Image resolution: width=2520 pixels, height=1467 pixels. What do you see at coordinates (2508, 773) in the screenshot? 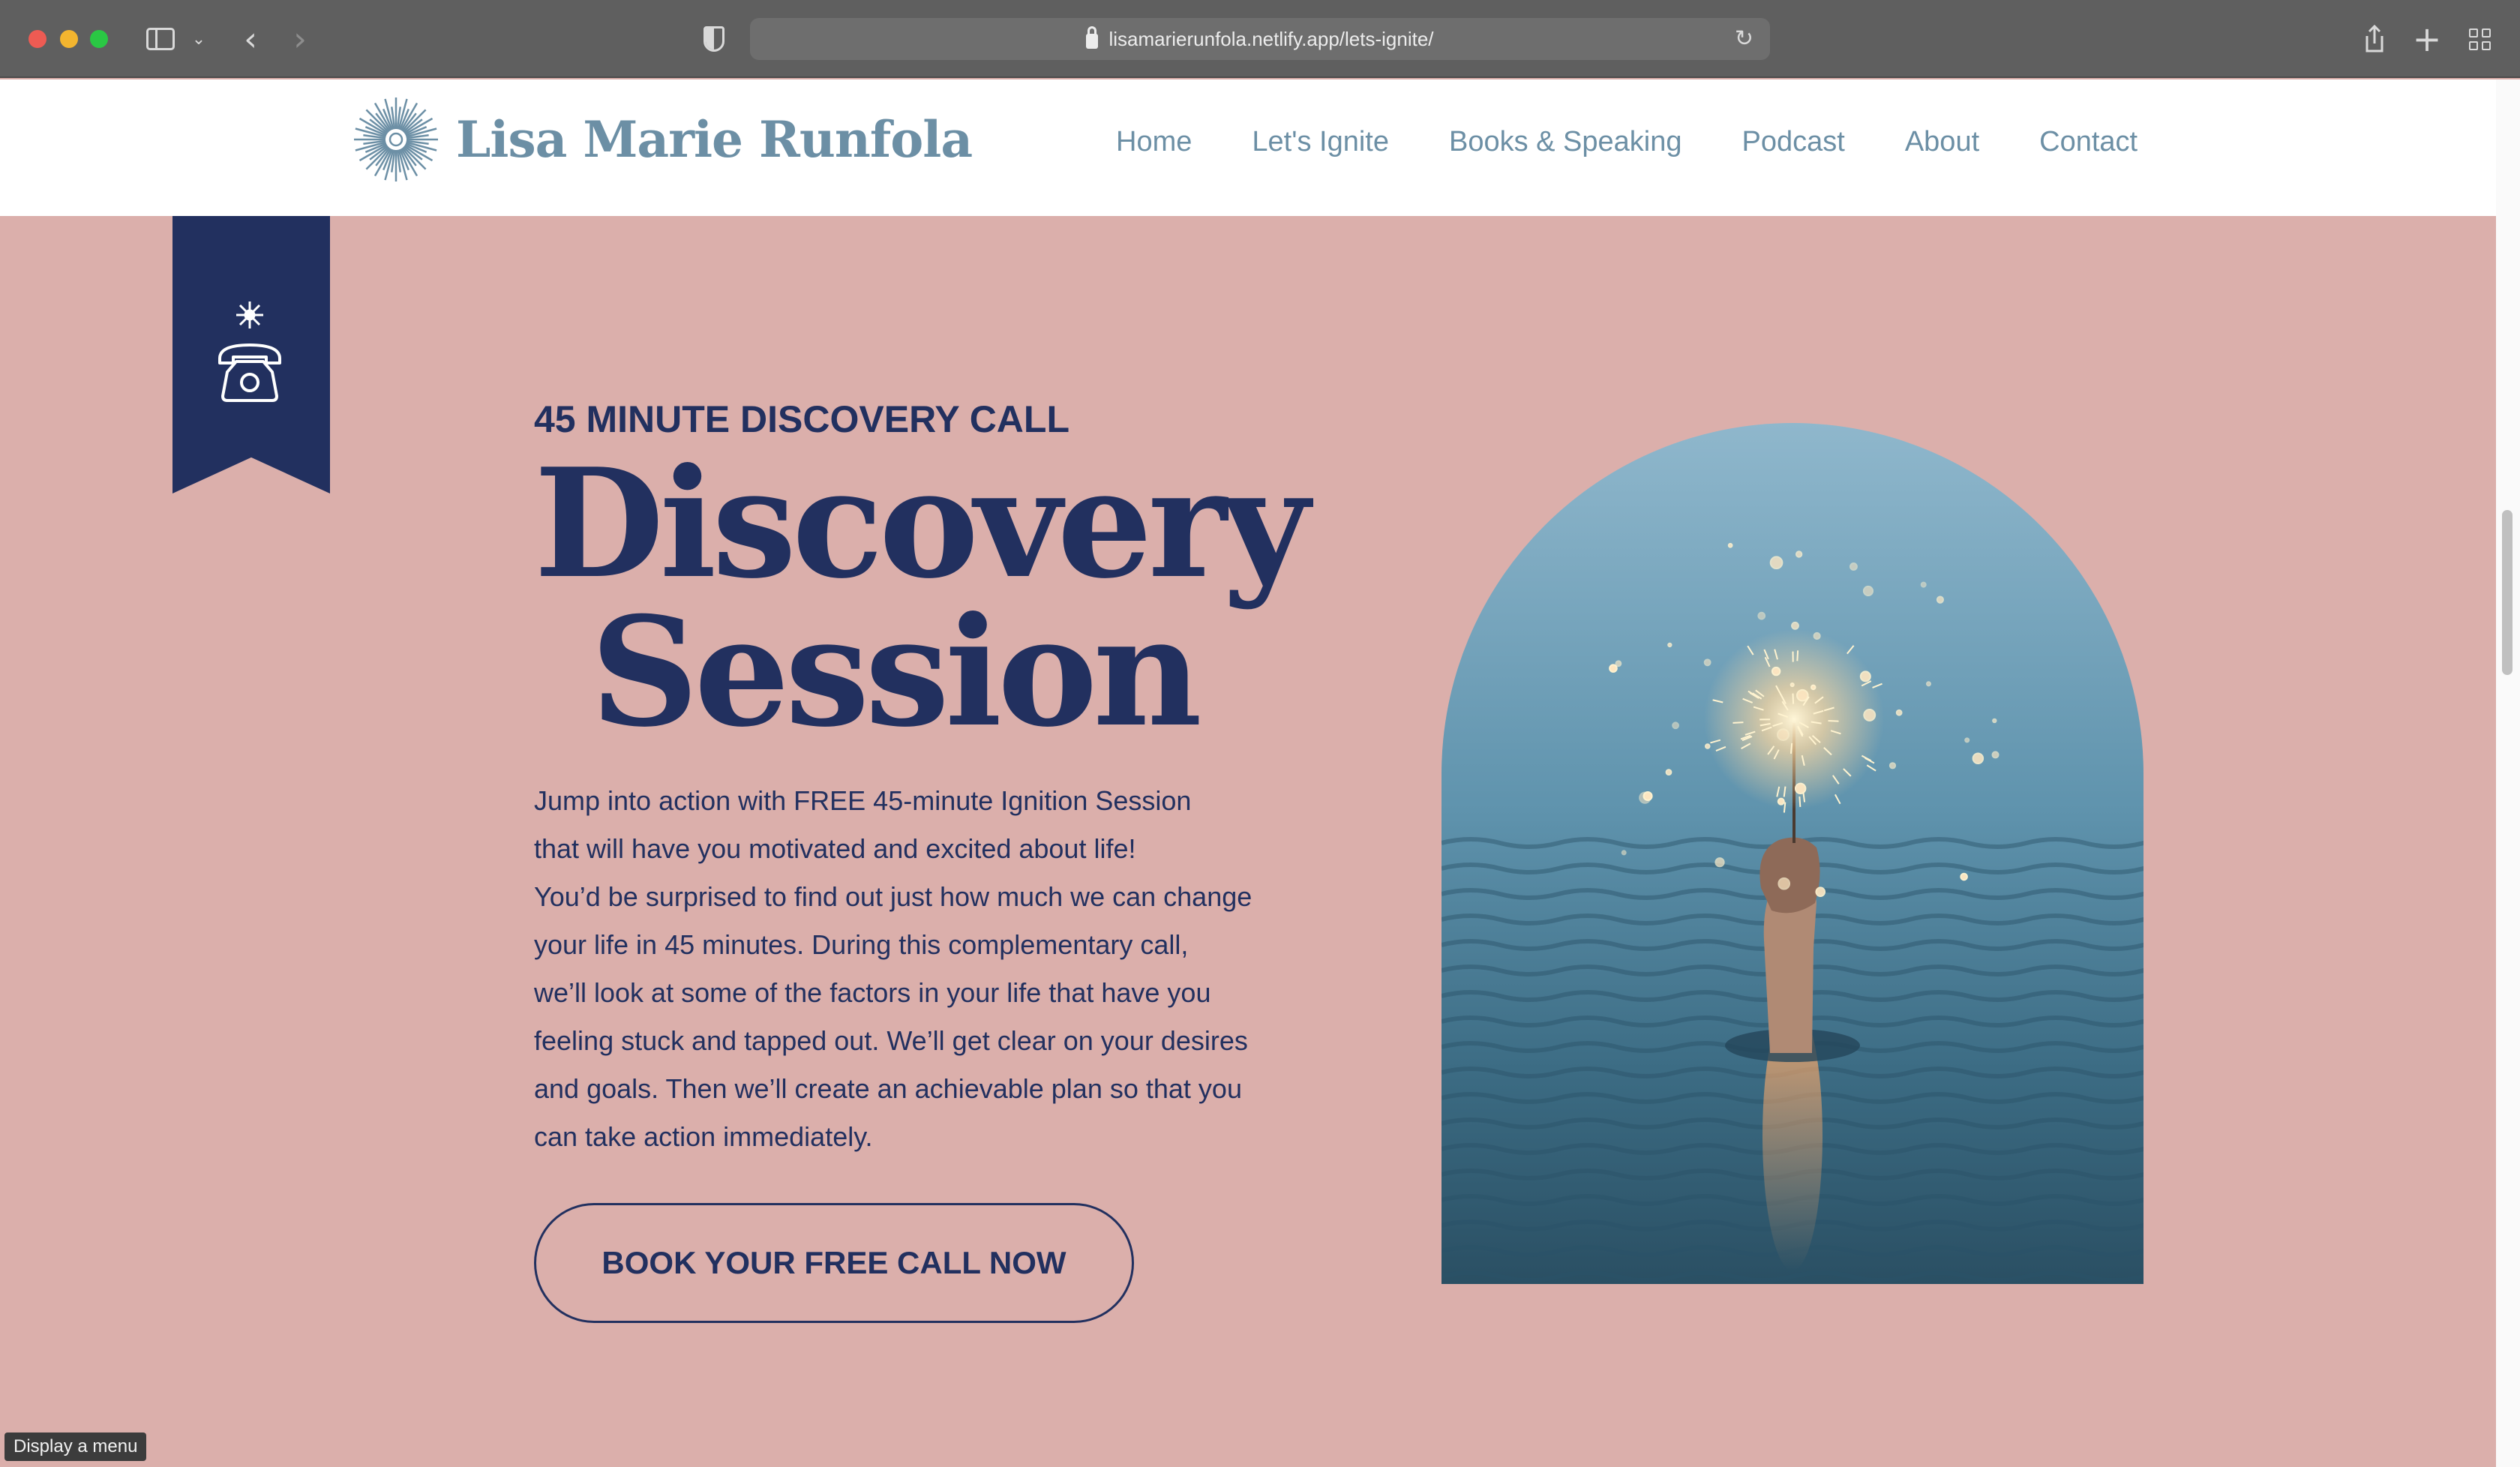
I see `page-scrollbar` at bounding box center [2508, 773].